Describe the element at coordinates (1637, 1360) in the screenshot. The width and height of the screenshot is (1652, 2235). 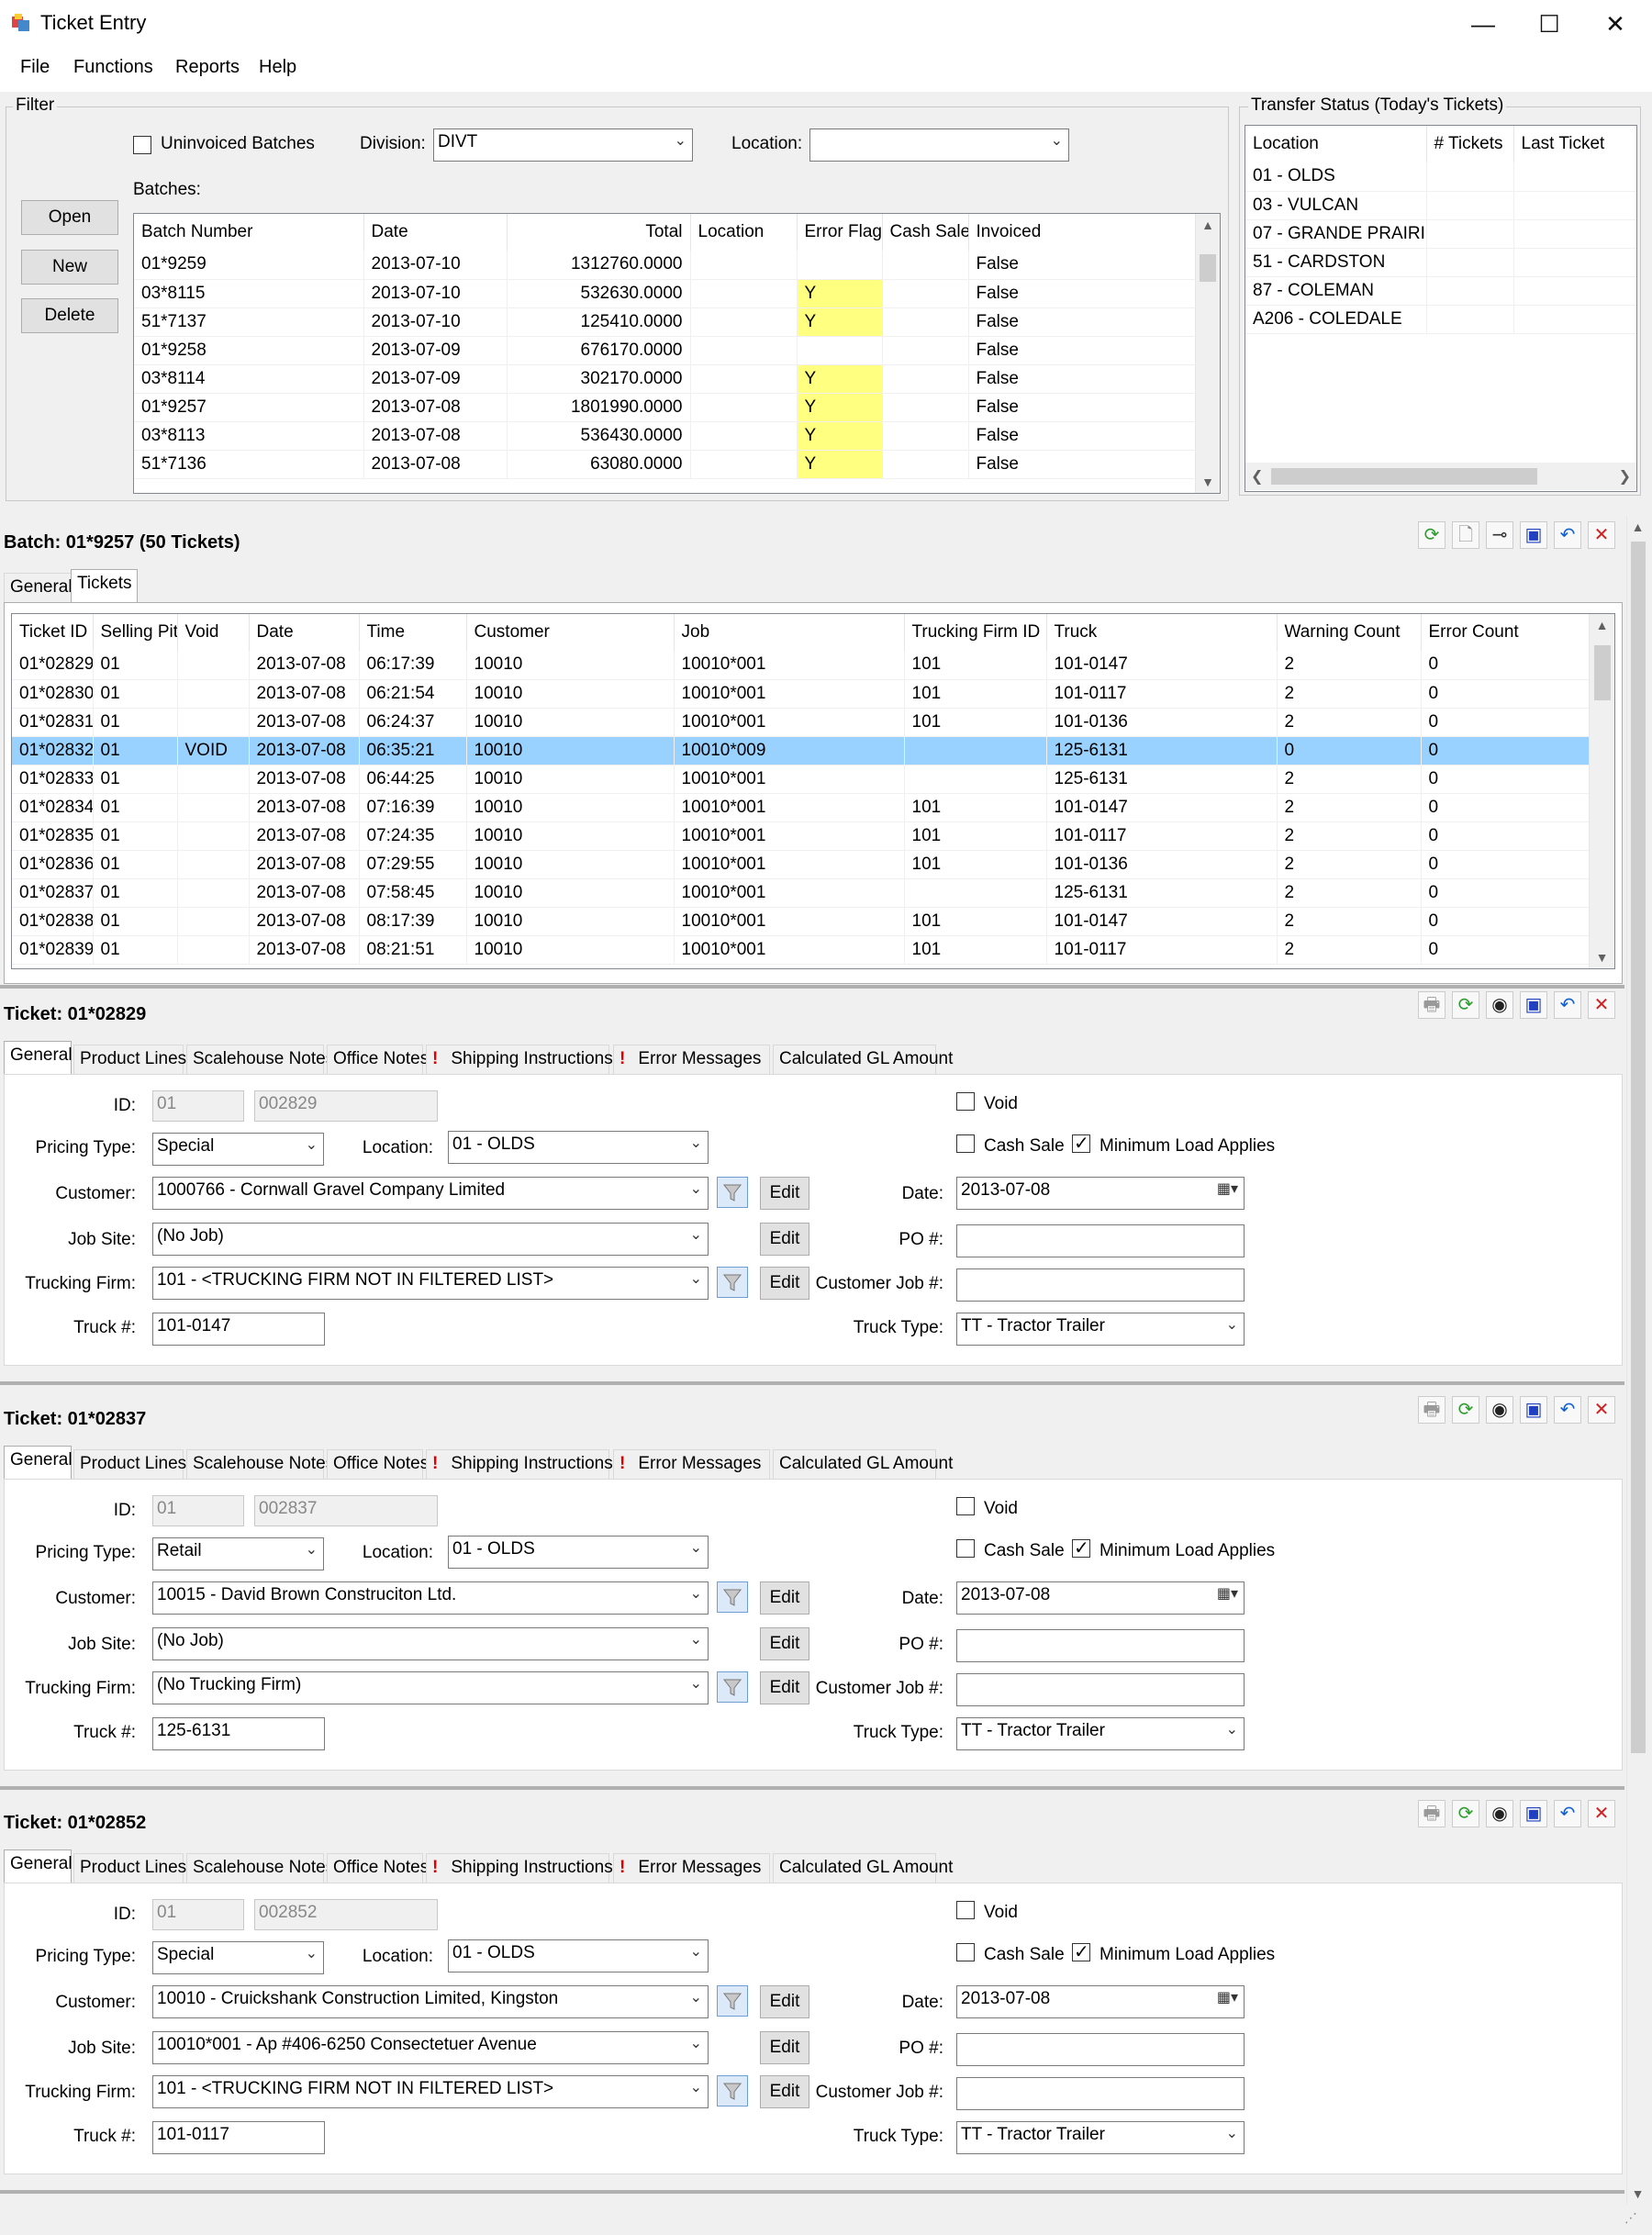
I see `main-scrollbar: ▲ ▼` at that location.